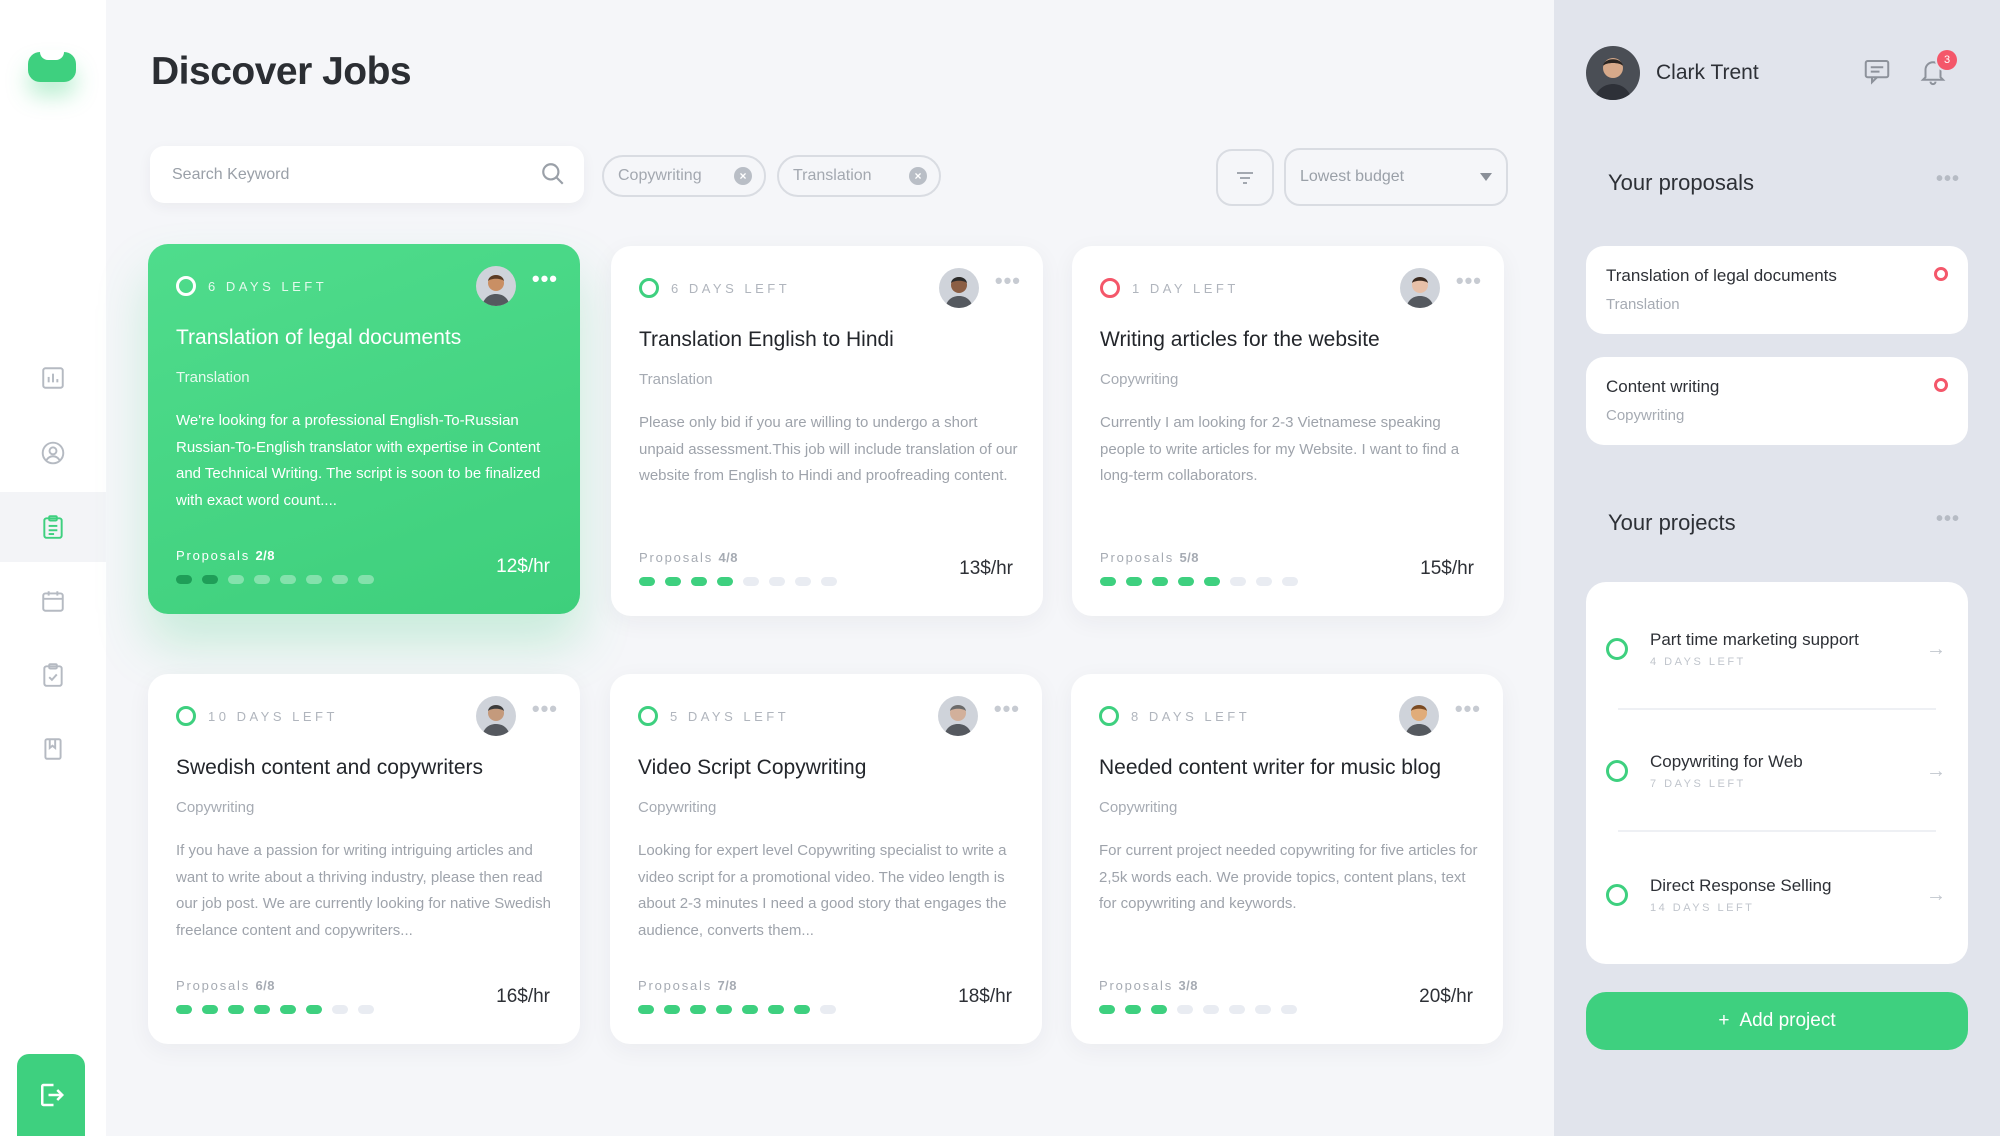 The width and height of the screenshot is (2000, 1136). What do you see at coordinates (371, 768) in the screenshot?
I see `job-title: Swedish content and copywriters` at bounding box center [371, 768].